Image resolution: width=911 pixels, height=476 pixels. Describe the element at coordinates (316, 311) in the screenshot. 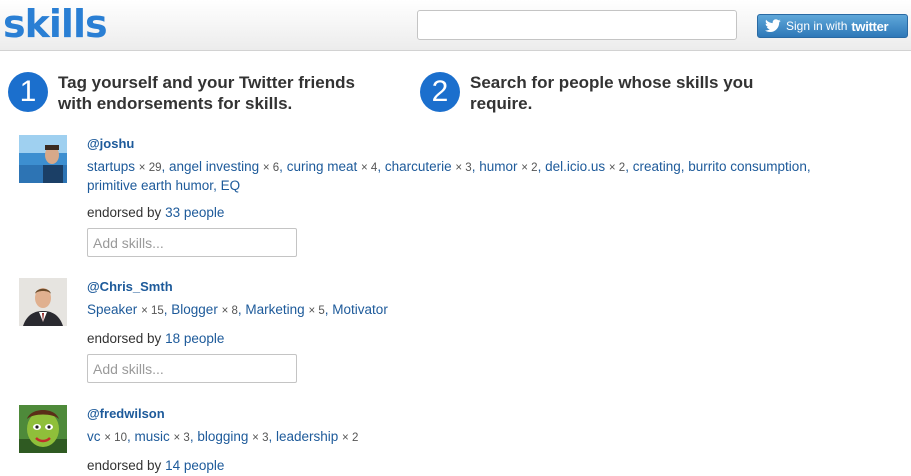

I see `skill-count: × 5` at that location.